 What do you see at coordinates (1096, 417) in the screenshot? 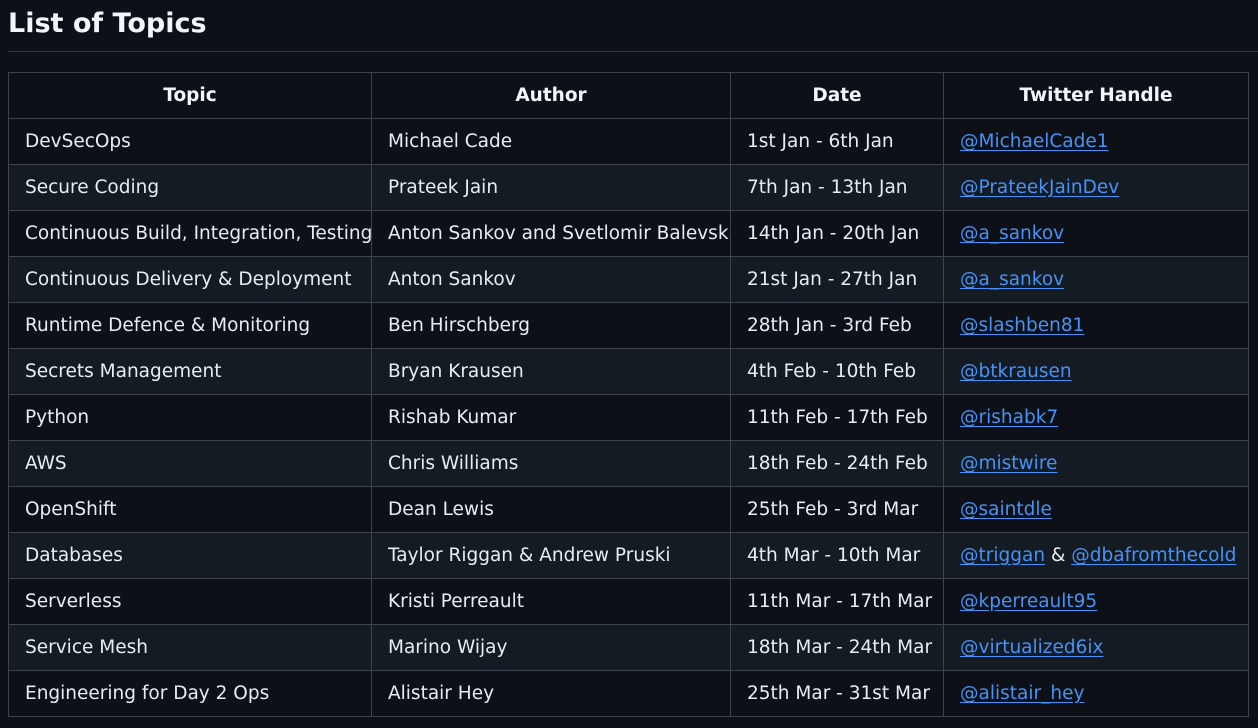
I see `cell-twitter-handle: @rishabk7` at bounding box center [1096, 417].